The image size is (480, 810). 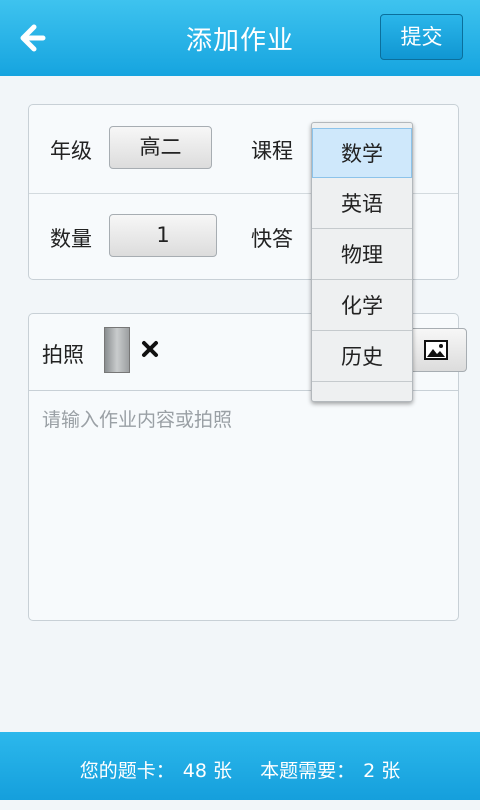 I want to click on quick-answer-label: 快答, so click(x=272, y=239).